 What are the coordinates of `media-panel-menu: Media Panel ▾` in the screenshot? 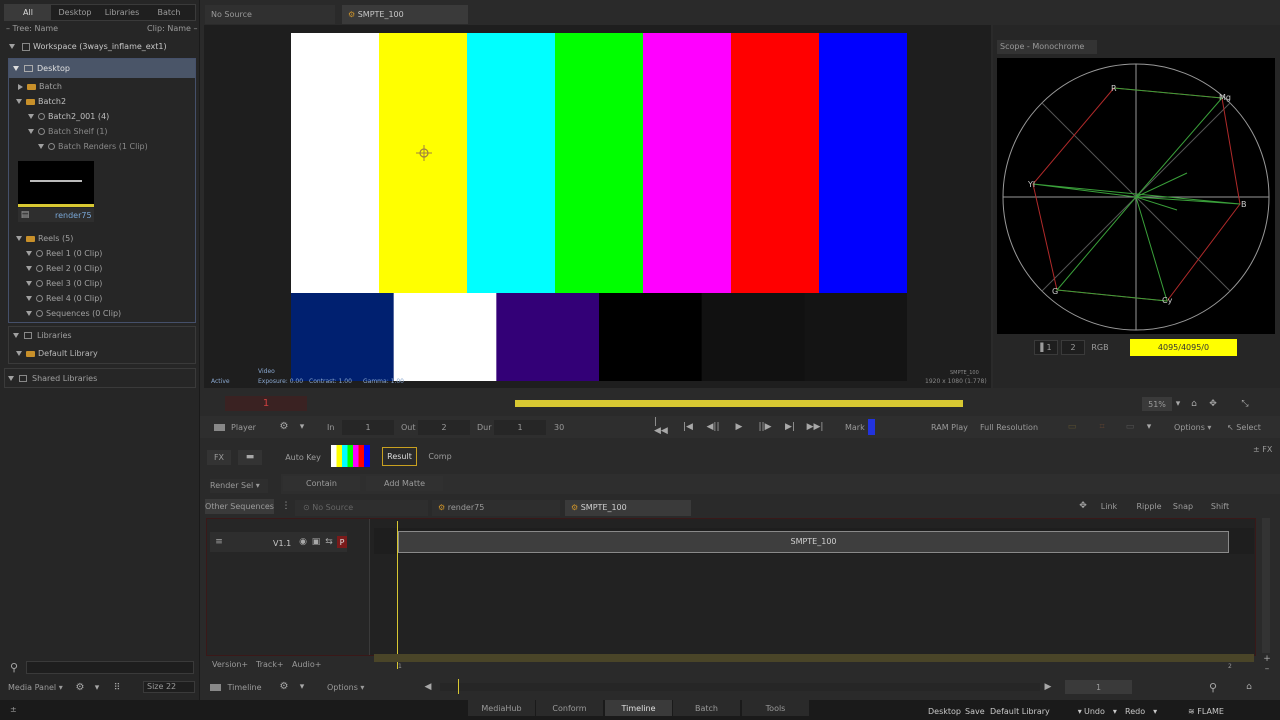 It's located at (35, 687).